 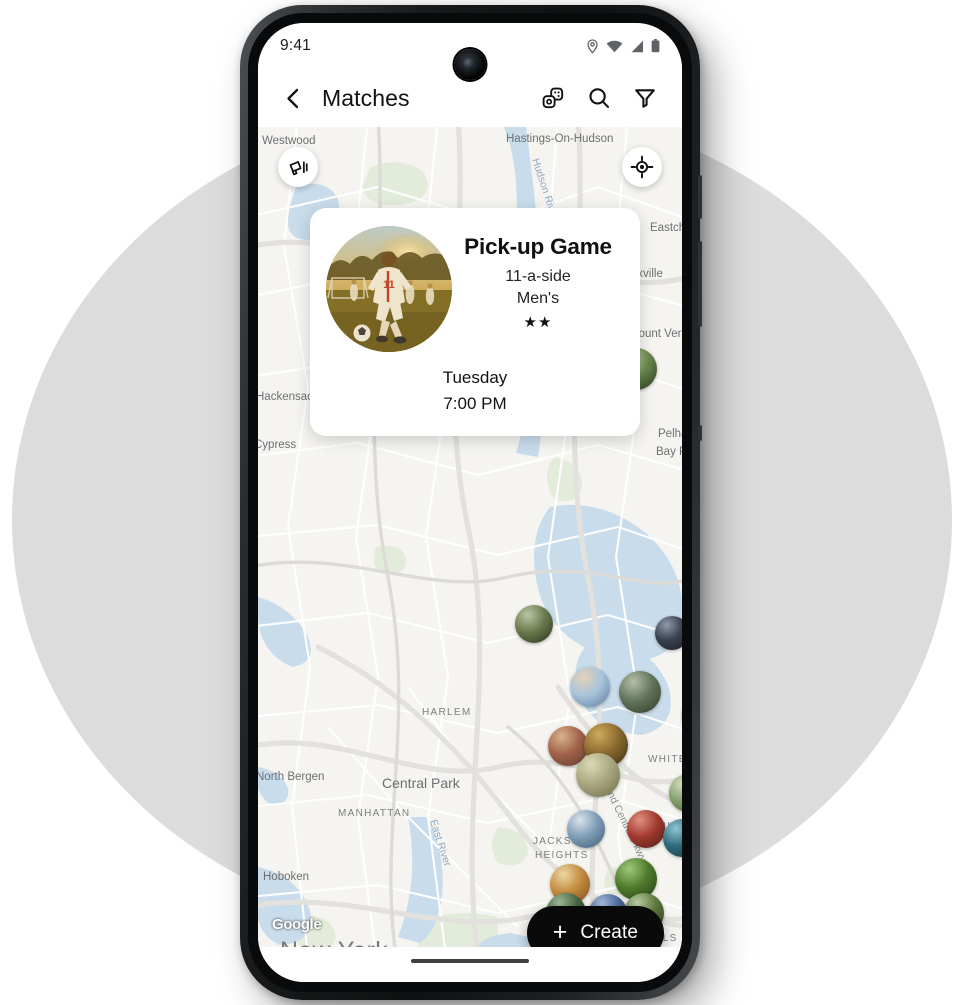 I want to click on status-time: 9:41, so click(x=295, y=45).